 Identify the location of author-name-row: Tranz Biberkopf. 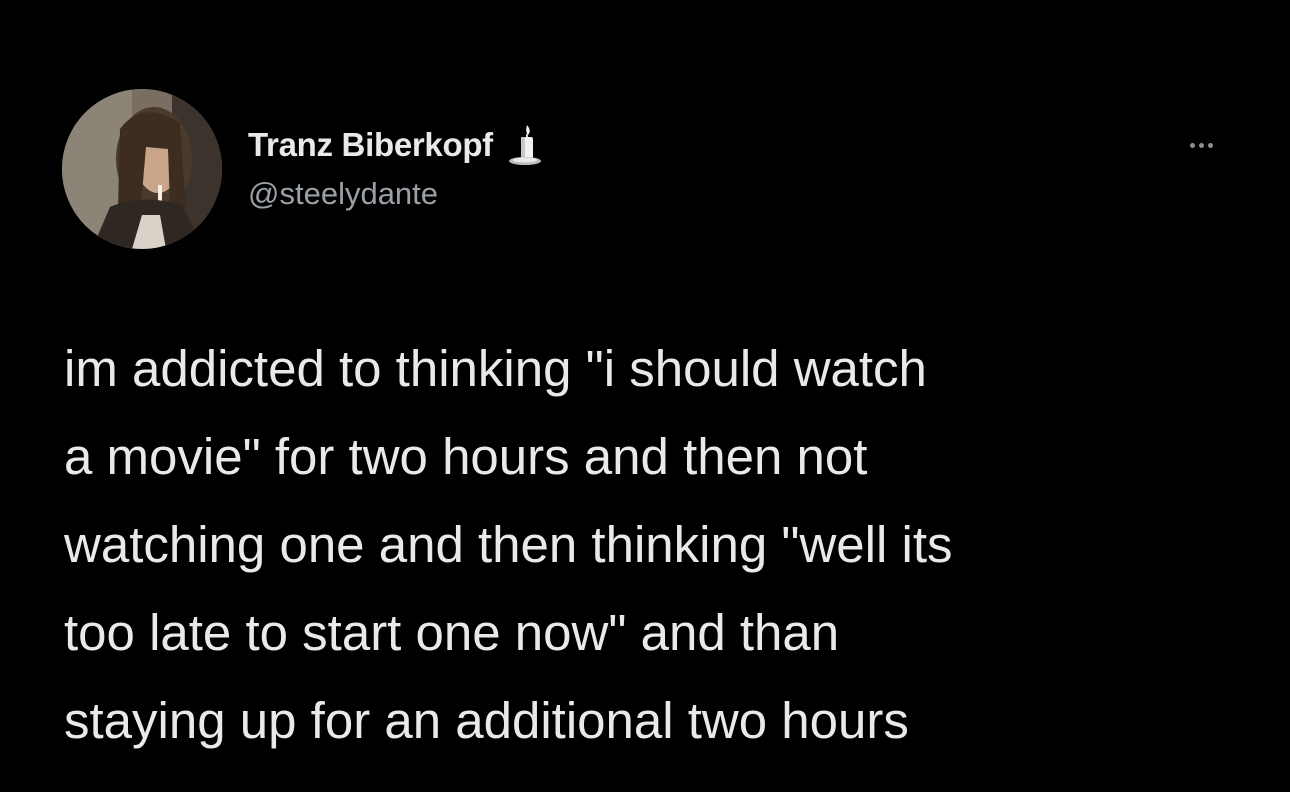
(395, 145).